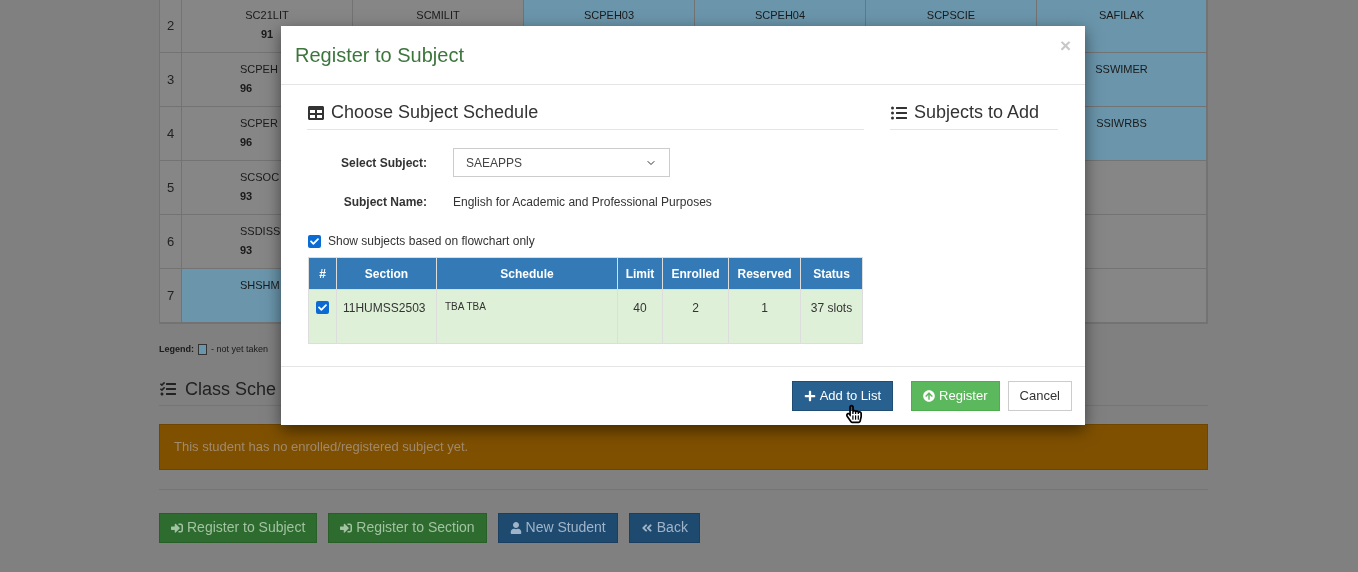 The width and height of the screenshot is (1358, 572). I want to click on page-button: Back, so click(664, 527).